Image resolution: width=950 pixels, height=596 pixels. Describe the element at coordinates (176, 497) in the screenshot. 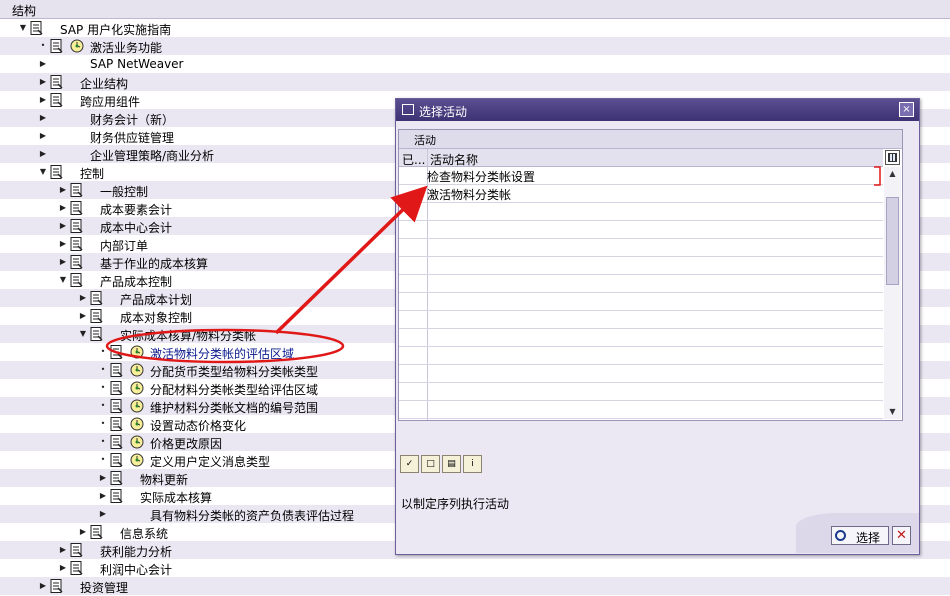

I see `tree-node-label: 实际成本核算` at that location.